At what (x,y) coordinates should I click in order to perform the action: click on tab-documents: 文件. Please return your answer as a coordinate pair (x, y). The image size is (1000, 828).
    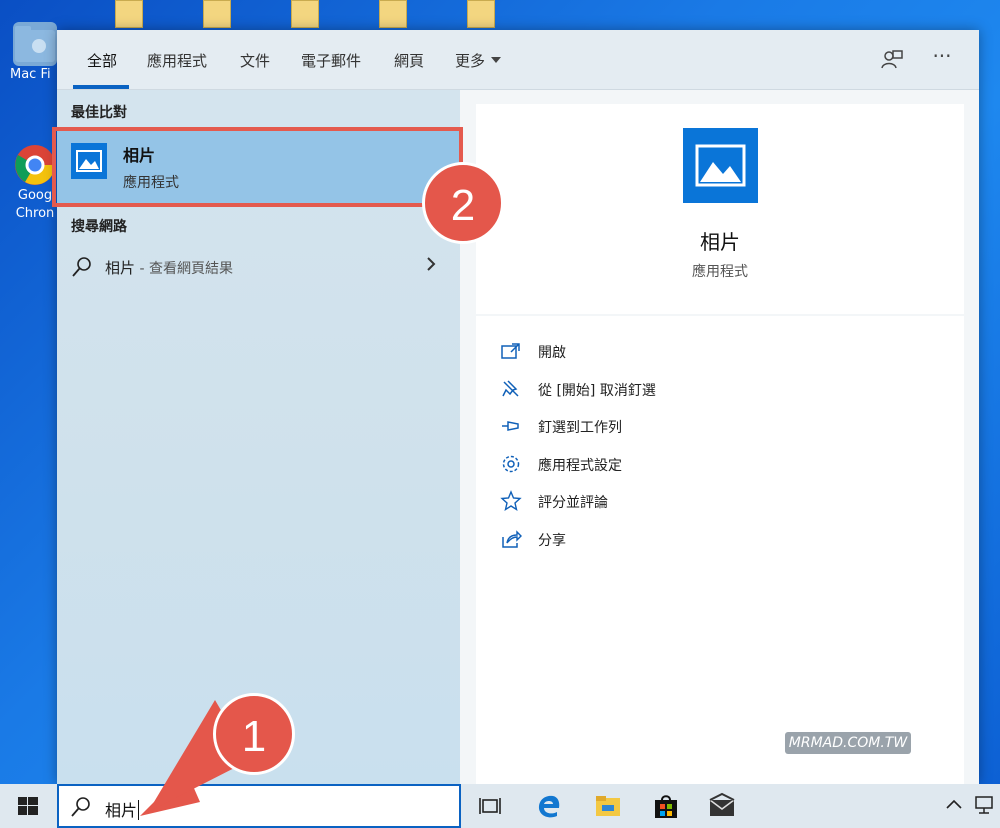
    Looking at the image, I should click on (255, 60).